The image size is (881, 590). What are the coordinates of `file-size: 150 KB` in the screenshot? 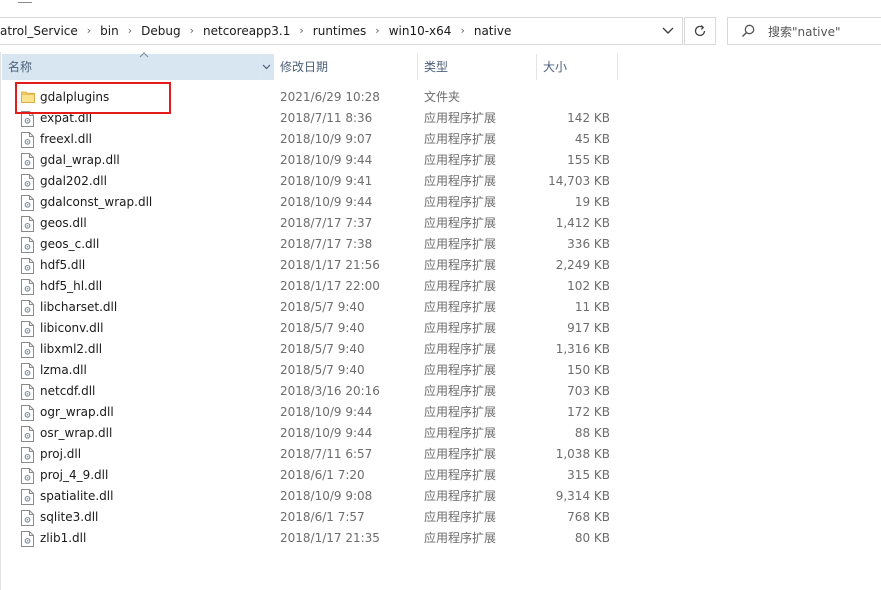 It's located at (588, 370).